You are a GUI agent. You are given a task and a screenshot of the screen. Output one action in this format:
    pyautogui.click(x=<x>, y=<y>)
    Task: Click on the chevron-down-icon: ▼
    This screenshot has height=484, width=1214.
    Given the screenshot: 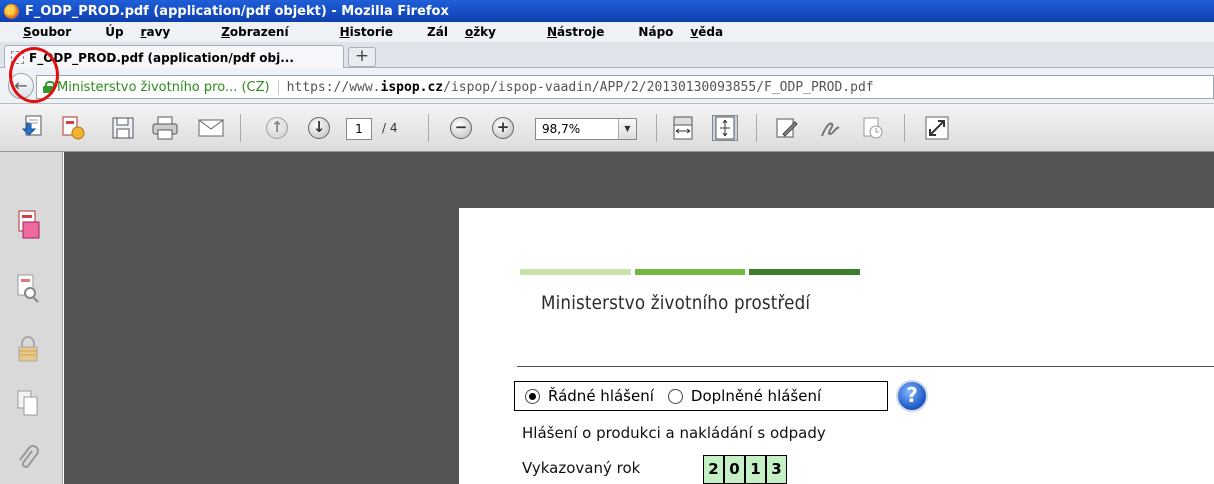 What is the action you would take?
    pyautogui.click(x=627, y=129)
    